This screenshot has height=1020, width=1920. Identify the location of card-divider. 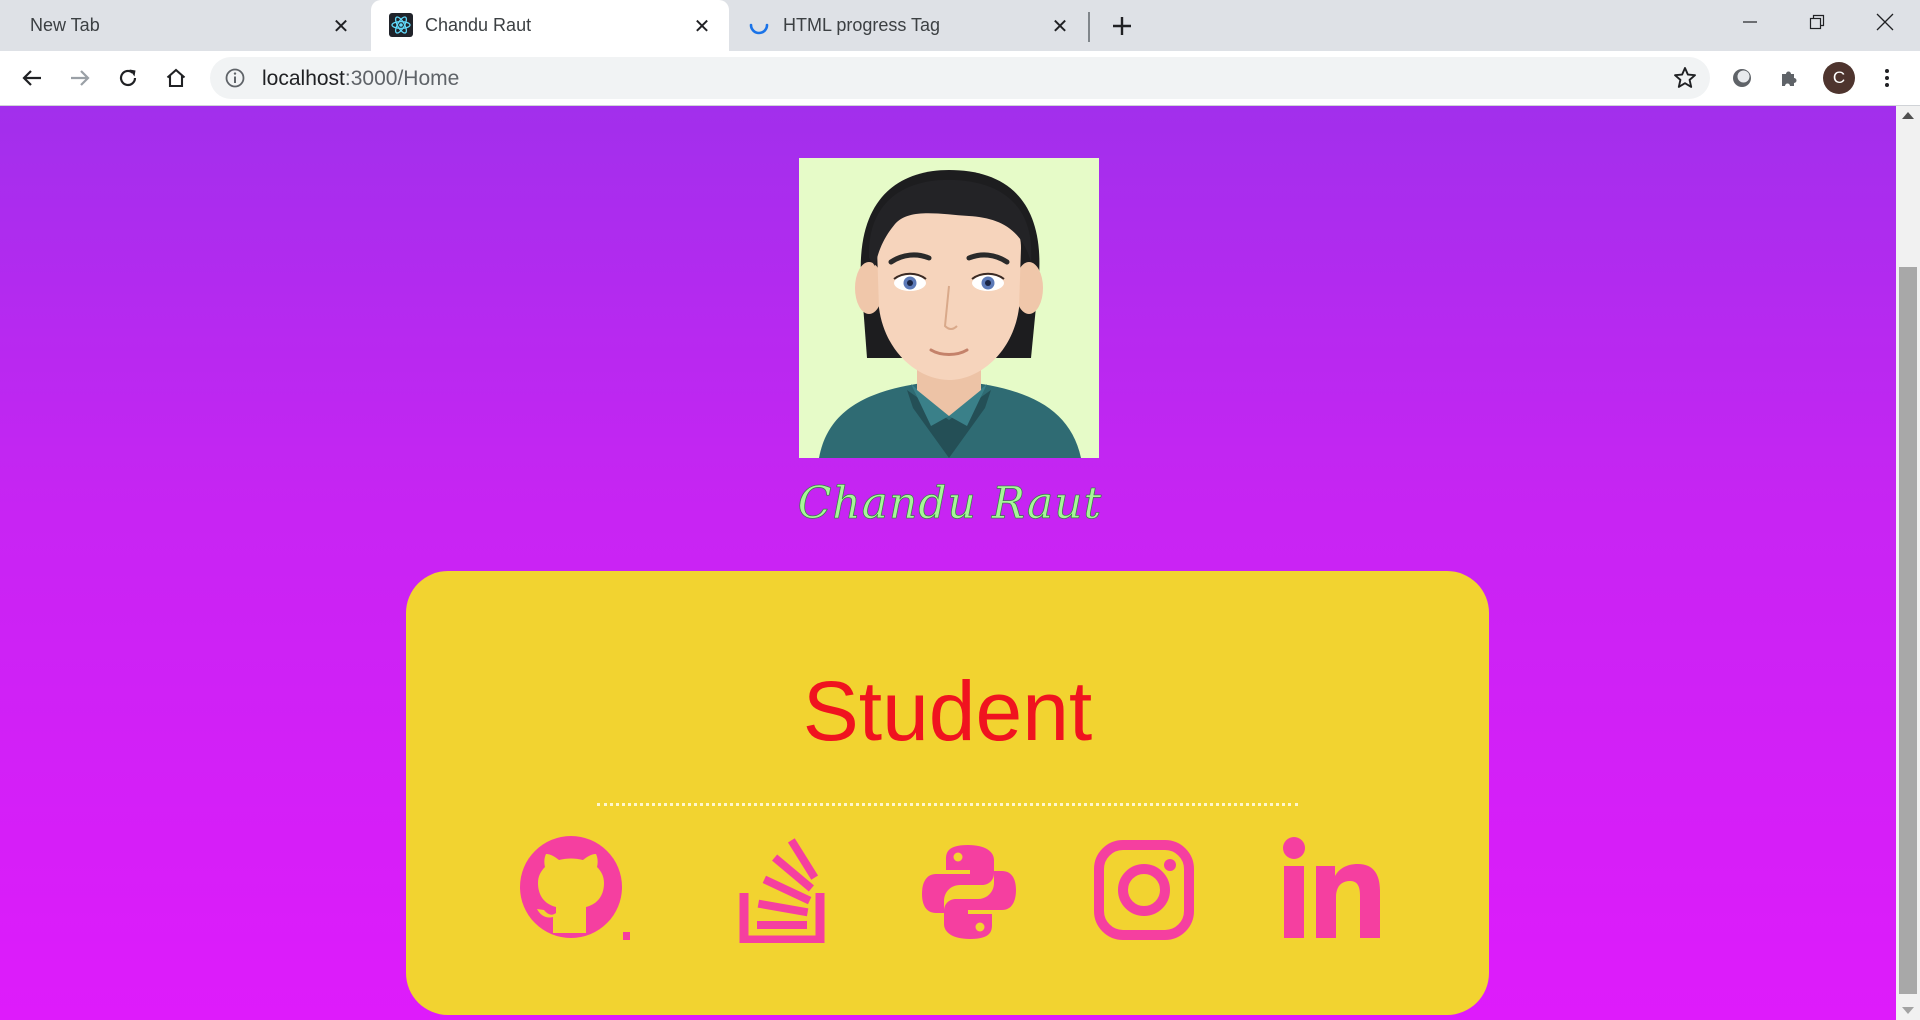
(947, 804).